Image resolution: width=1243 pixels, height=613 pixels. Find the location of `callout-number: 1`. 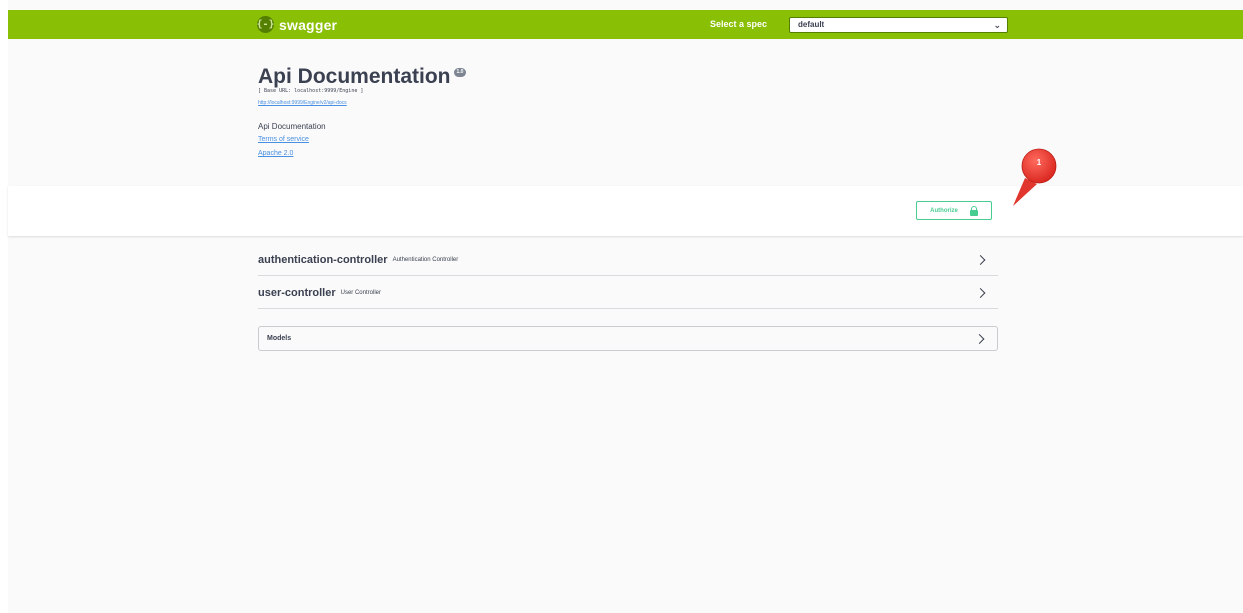

callout-number: 1 is located at coordinates (1039, 162).